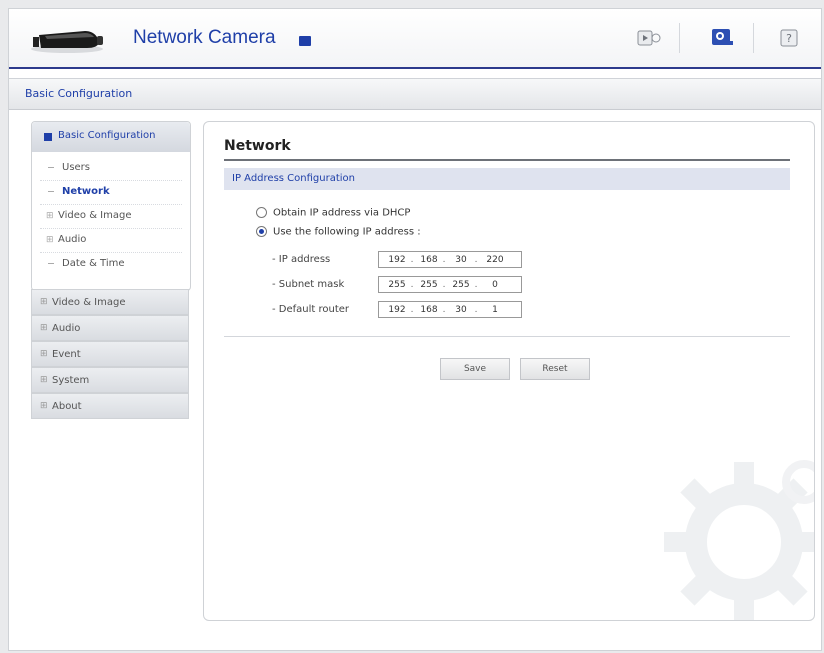  I want to click on sidebar-item-basic-configuration: Basic Configuration, so click(111, 137).